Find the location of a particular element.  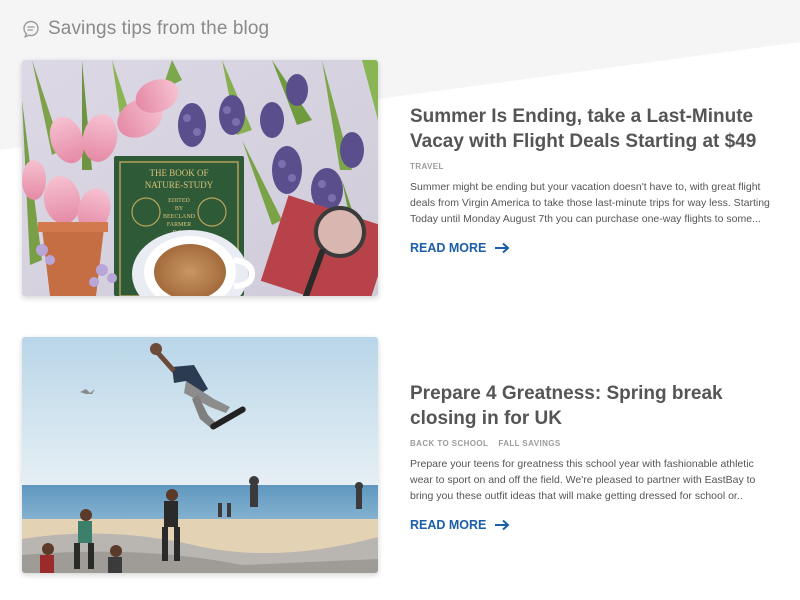

section-title: Savings tips from the blog is located at coordinates (159, 28).